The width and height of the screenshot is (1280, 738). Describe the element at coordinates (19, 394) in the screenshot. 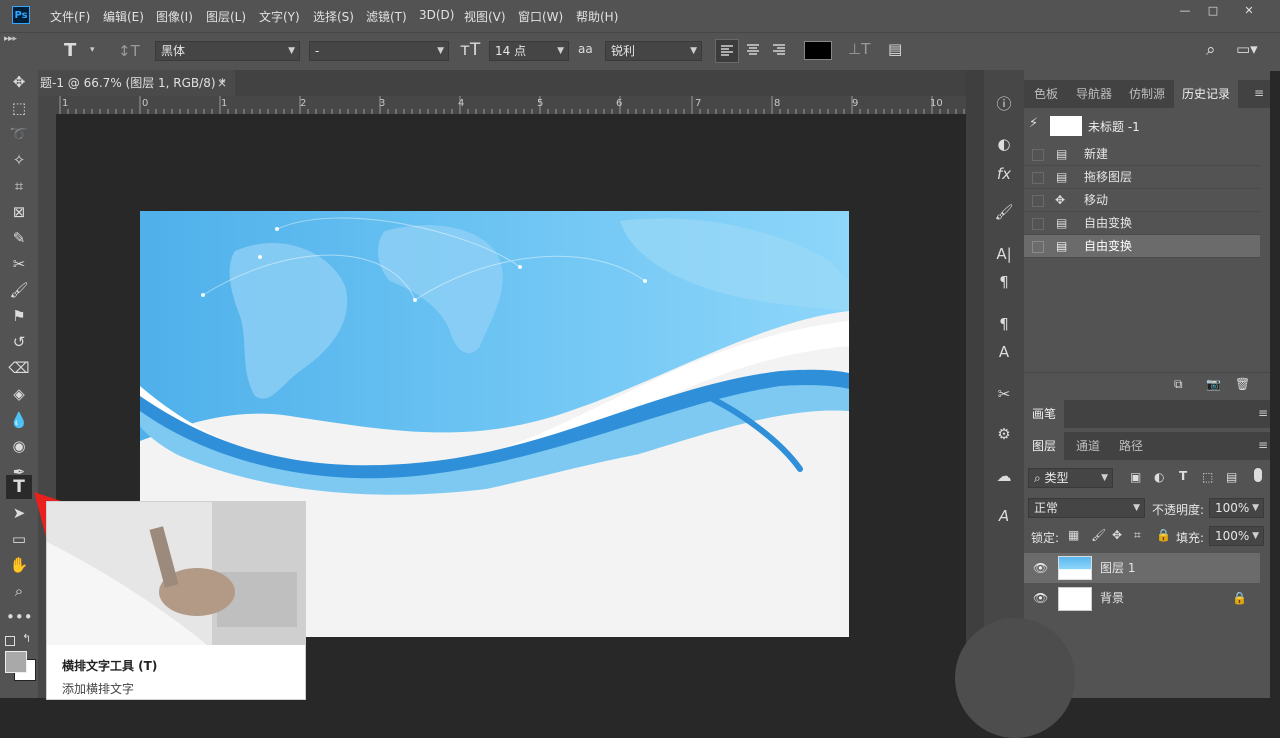

I see `paint-bucket-tool-icon: ◈` at that location.